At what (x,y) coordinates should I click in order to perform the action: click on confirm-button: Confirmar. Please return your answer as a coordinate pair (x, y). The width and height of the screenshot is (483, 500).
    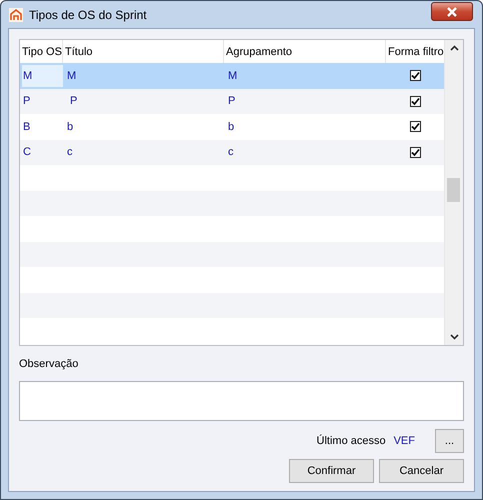
    Looking at the image, I should click on (331, 471).